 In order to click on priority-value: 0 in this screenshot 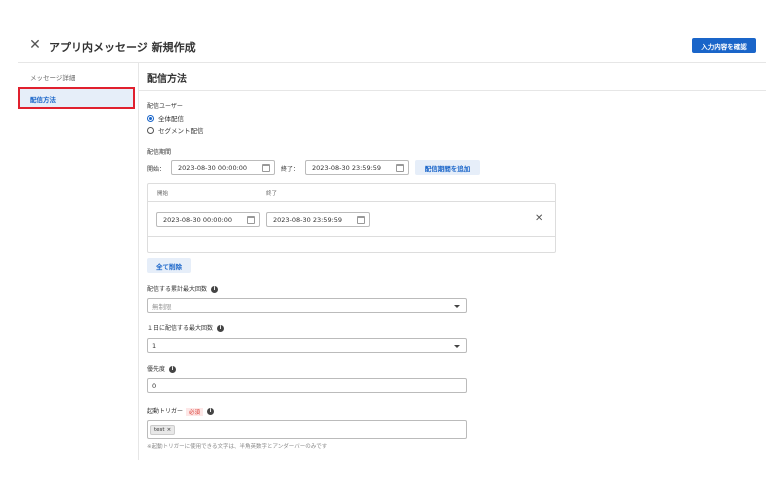, I will do `click(154, 385)`.